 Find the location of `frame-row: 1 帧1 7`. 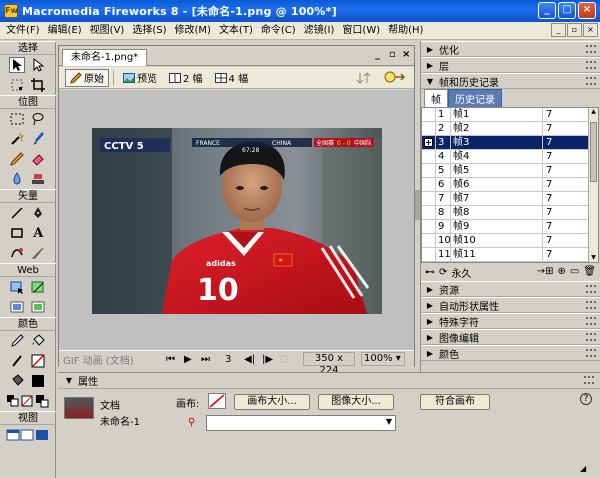

frame-row: 1 帧1 7 is located at coordinates (510, 115).